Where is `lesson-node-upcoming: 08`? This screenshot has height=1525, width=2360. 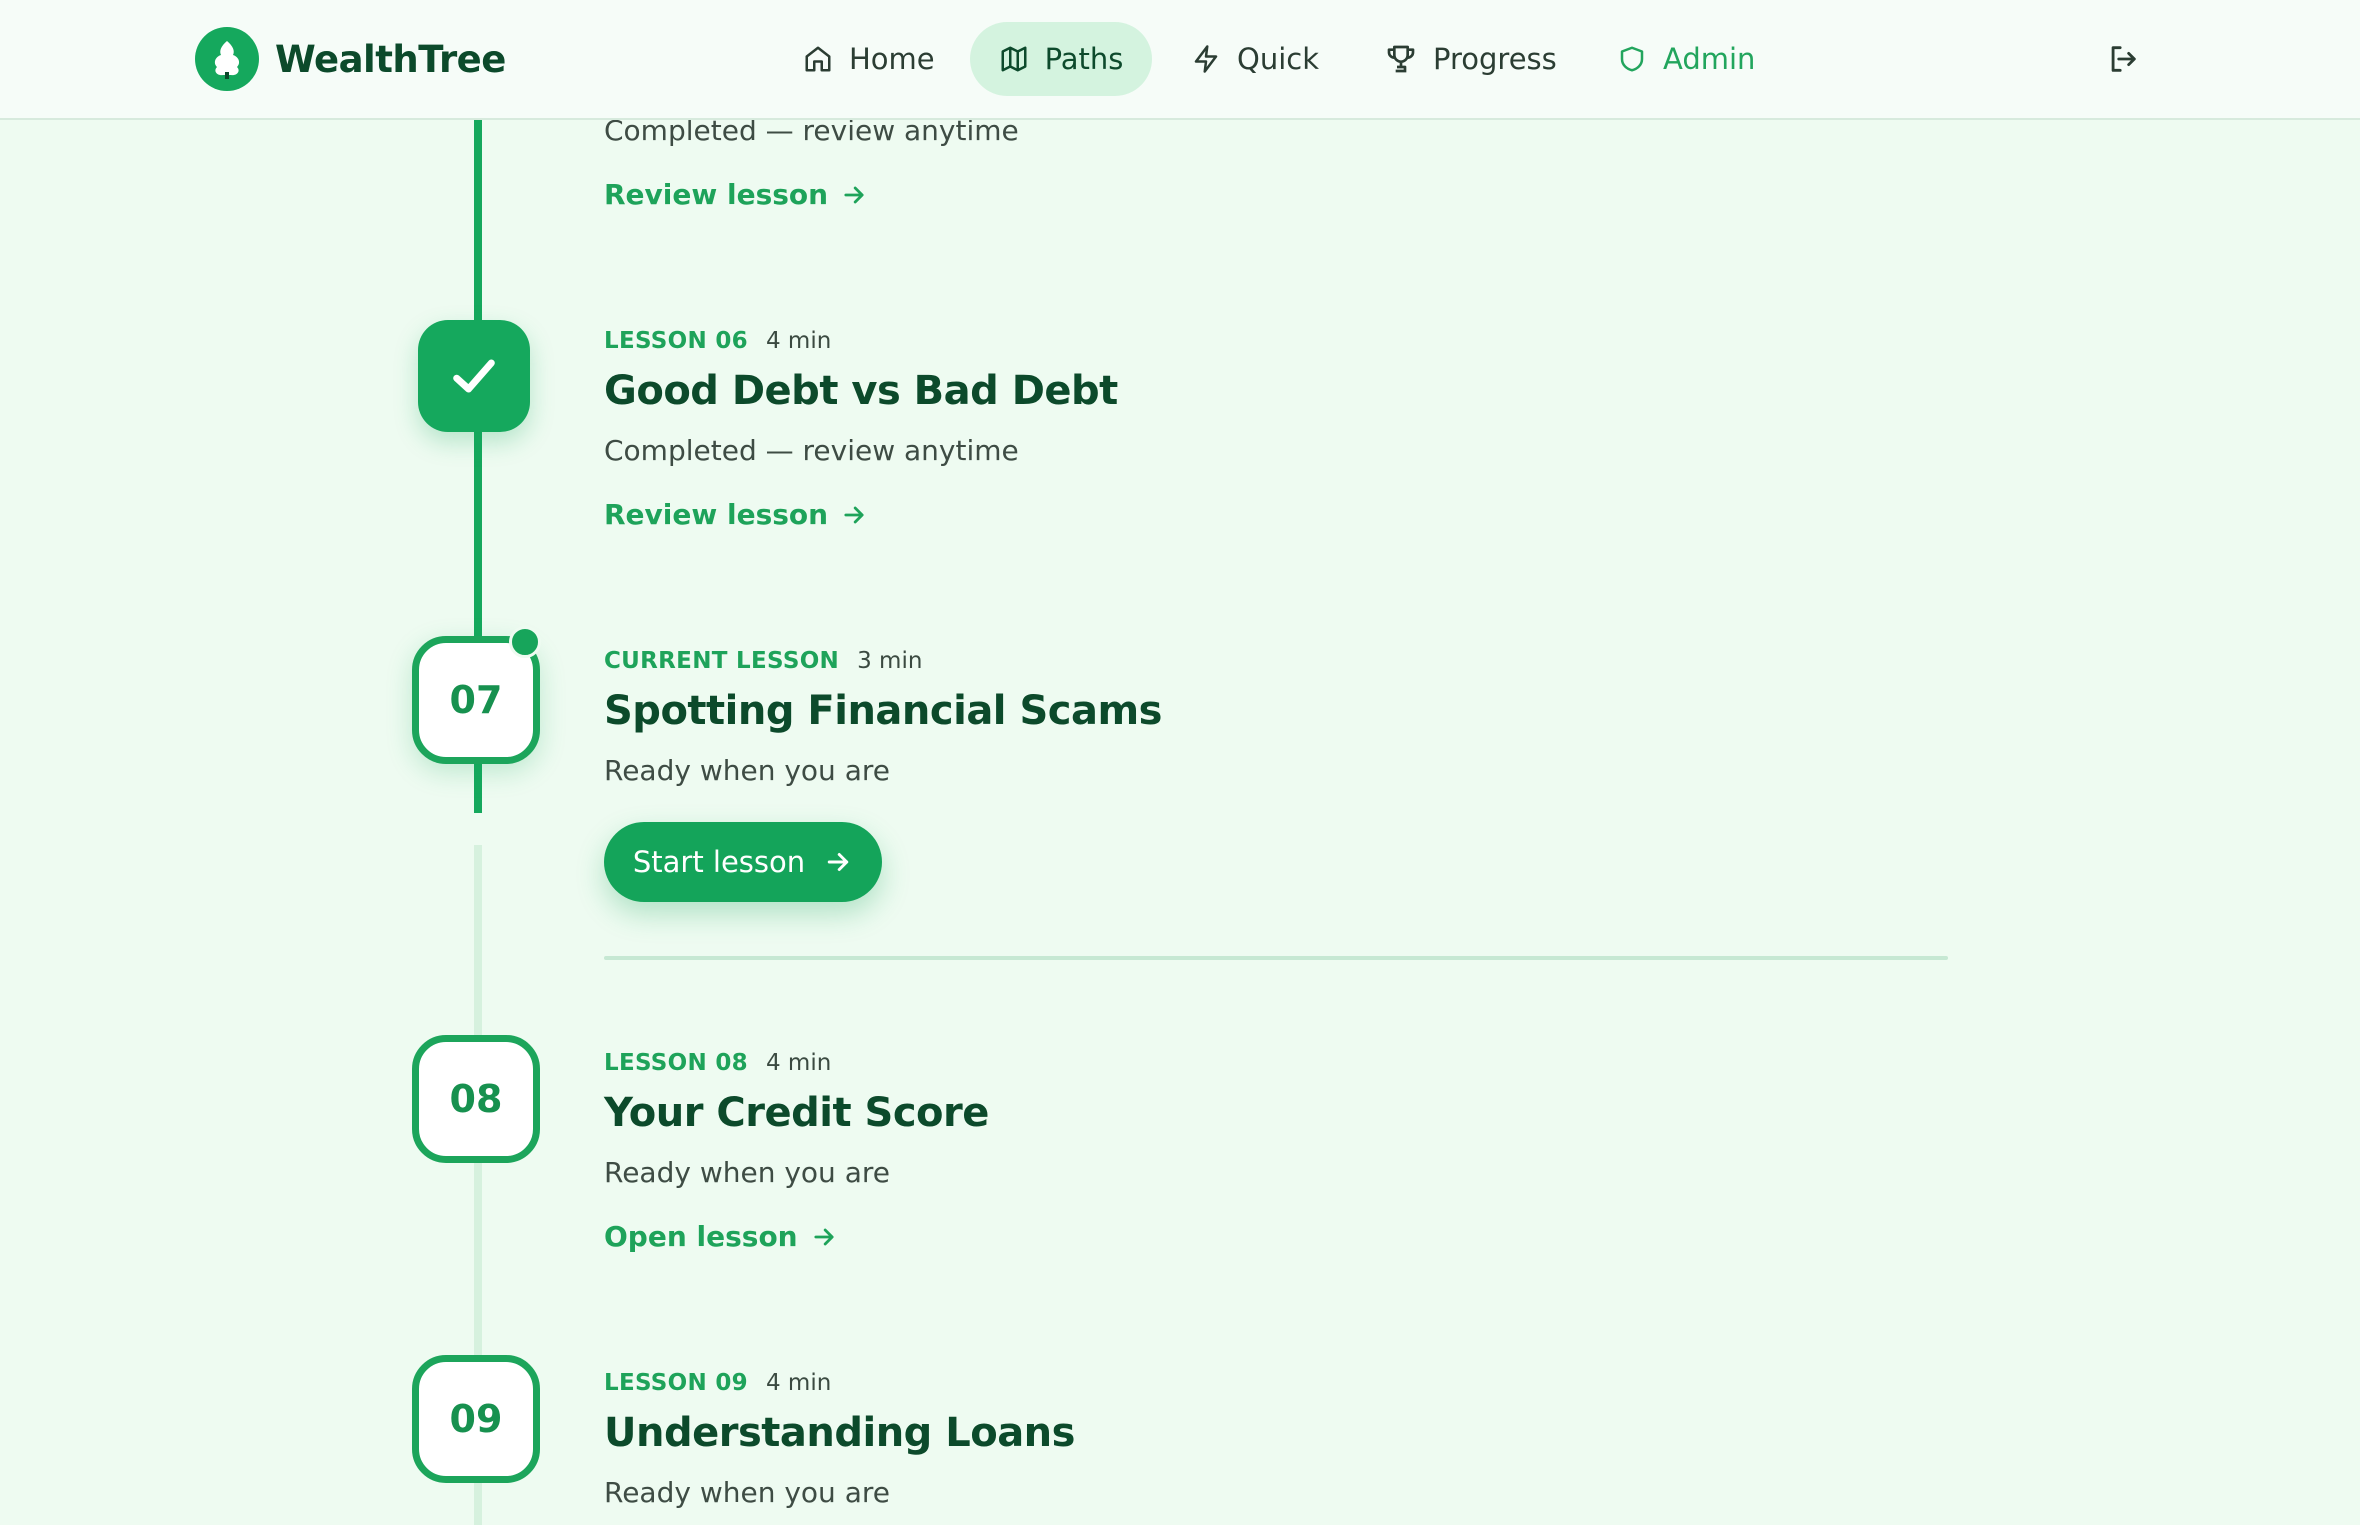 lesson-node-upcoming: 08 is located at coordinates (476, 1099).